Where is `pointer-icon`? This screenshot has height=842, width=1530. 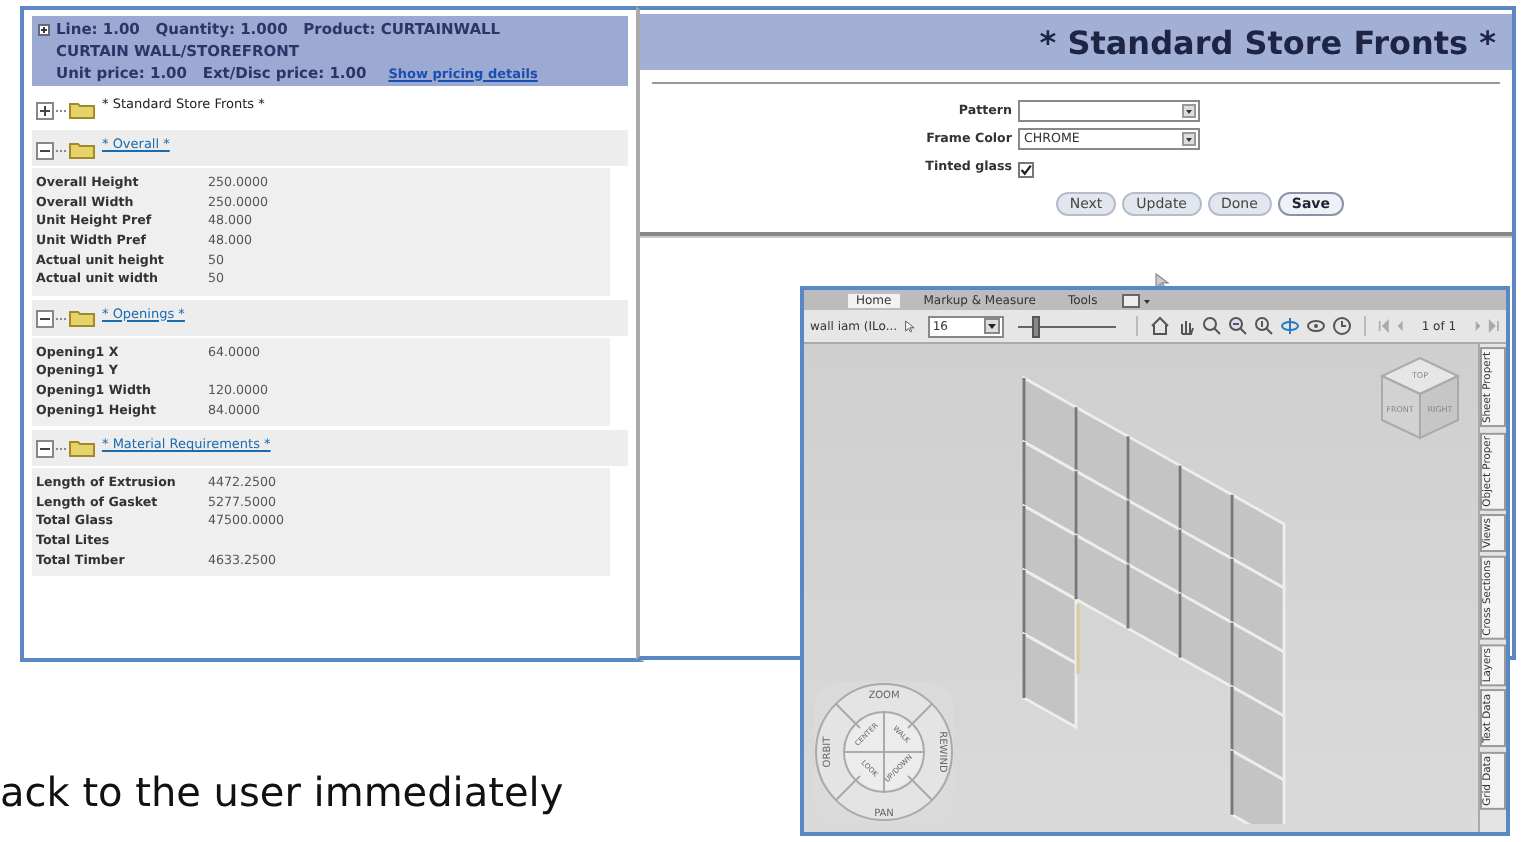
pointer-icon is located at coordinates (909, 326).